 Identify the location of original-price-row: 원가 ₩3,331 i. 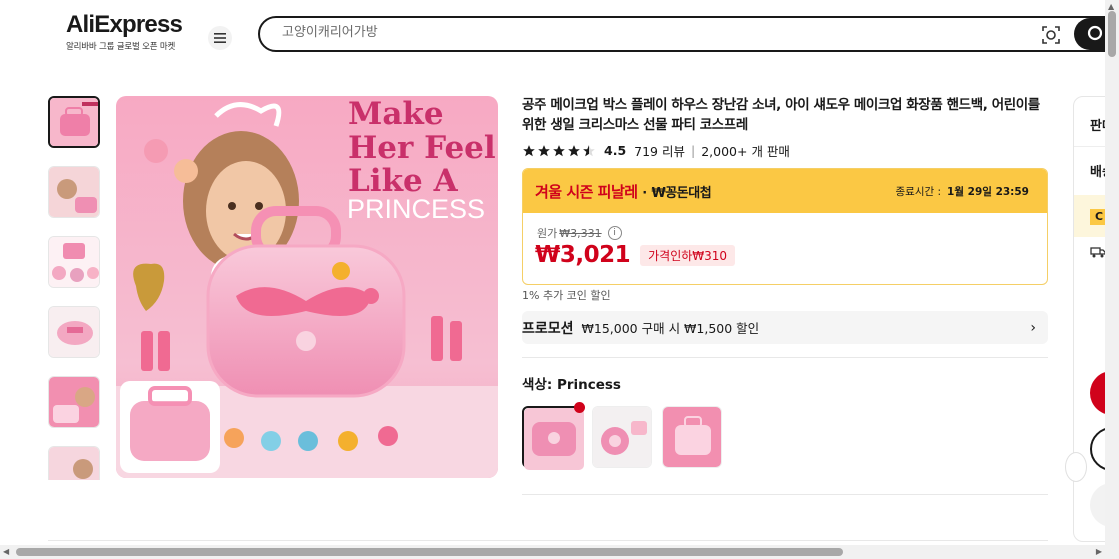
(579, 233).